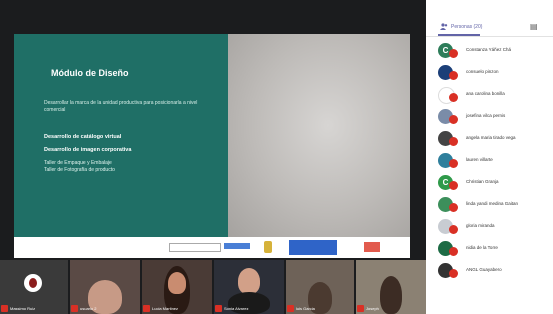 The width and height of the screenshot is (553, 314). Describe the element at coordinates (480, 225) in the screenshot. I see `participant-name: gloria miranda` at that location.